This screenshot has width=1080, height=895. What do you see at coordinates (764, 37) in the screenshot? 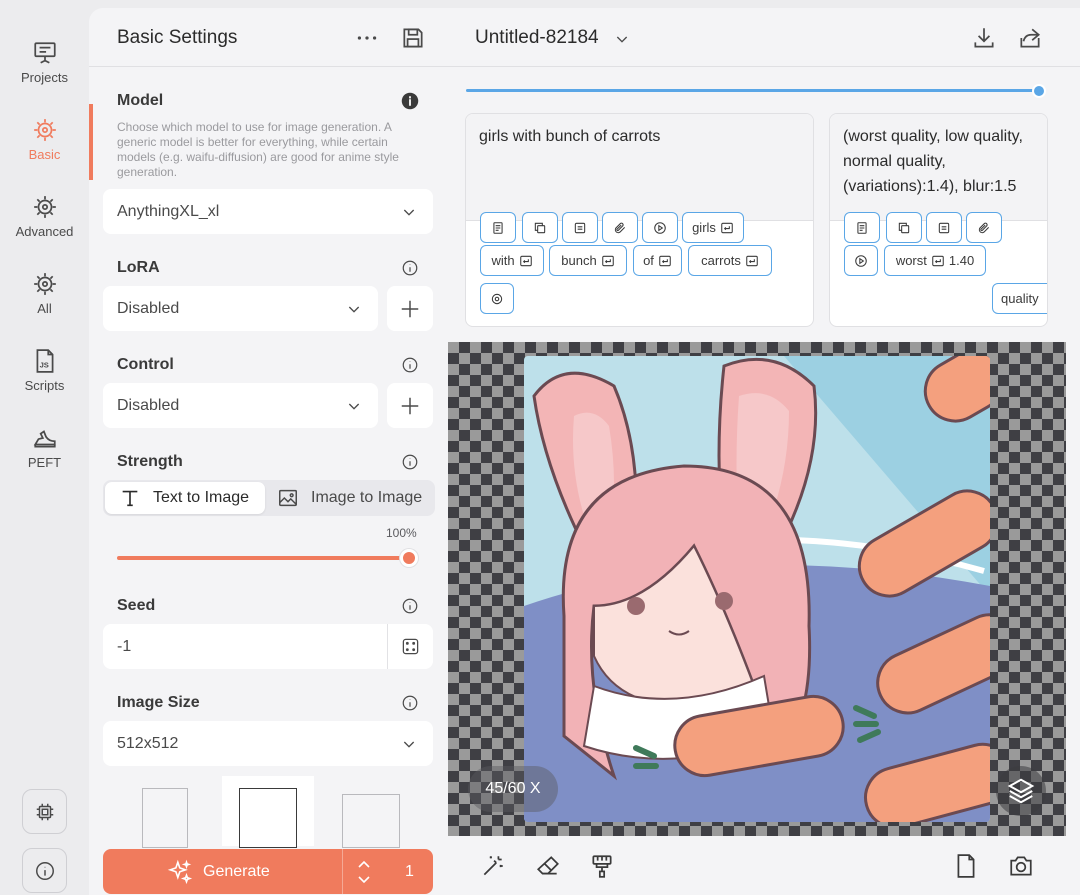
I see `main-header: Untitled-82184` at bounding box center [764, 37].